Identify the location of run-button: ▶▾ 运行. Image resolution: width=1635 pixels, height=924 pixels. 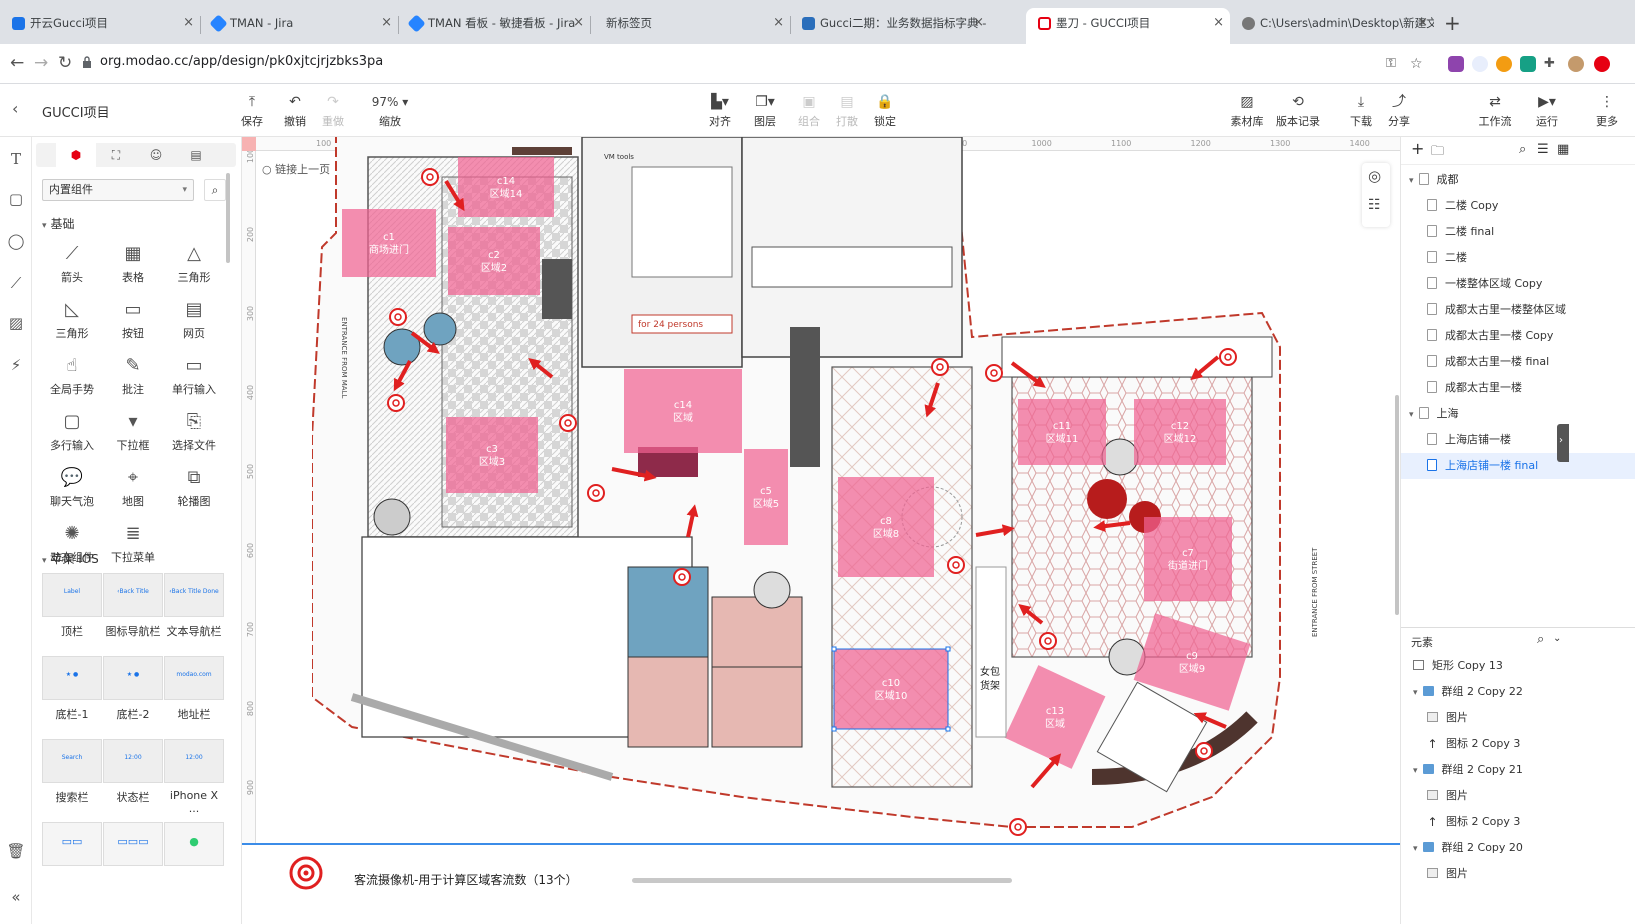
(1547, 110).